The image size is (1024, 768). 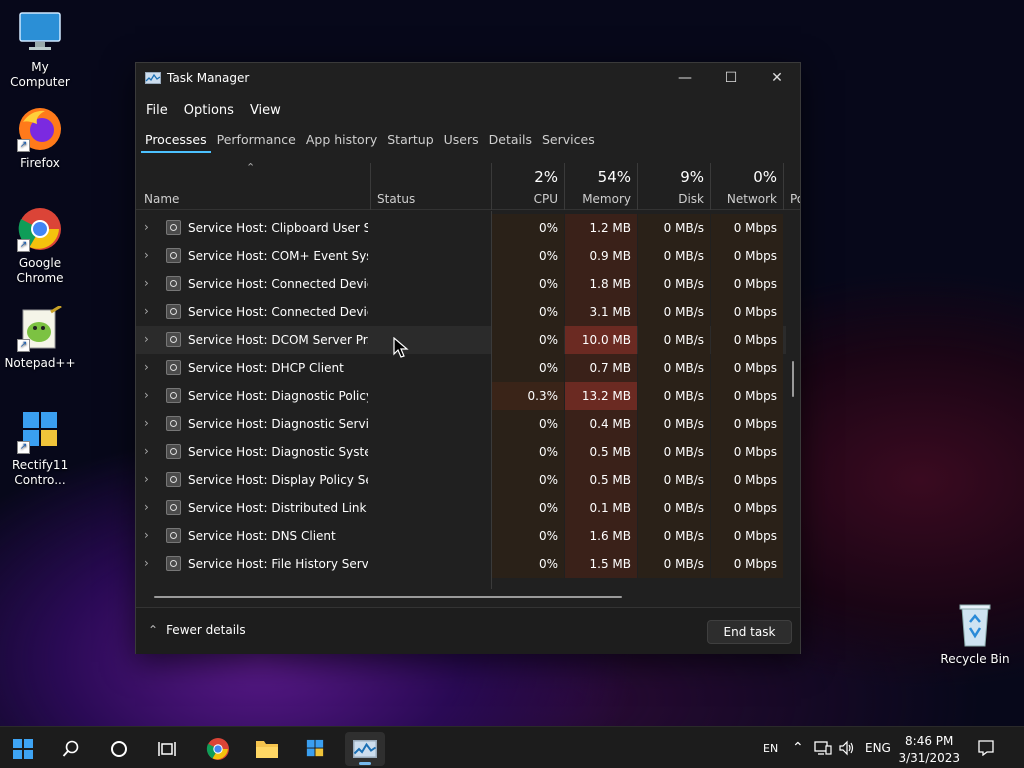 What do you see at coordinates (341, 142) in the screenshot?
I see `tab-app-history: App history` at bounding box center [341, 142].